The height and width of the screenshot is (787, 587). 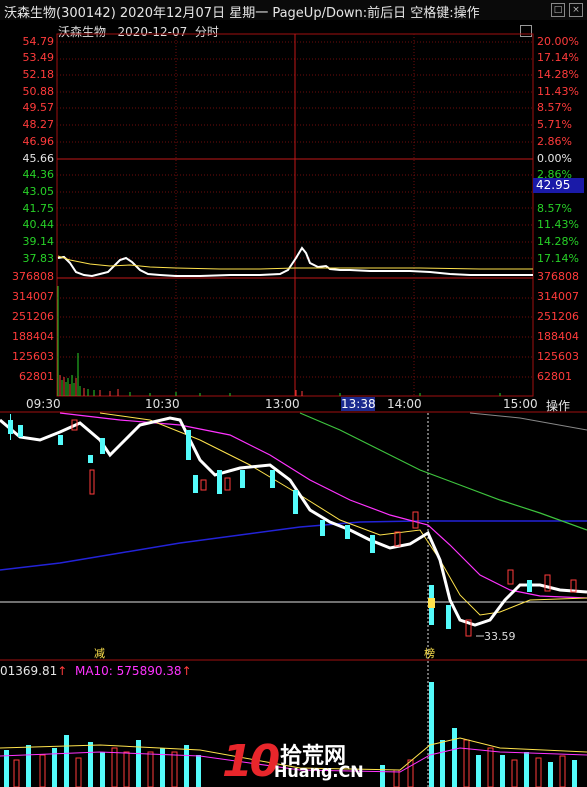 I want to click on time-axis: 09:30 10:30 13:00 14:00 15:00, so click(x=293, y=404).